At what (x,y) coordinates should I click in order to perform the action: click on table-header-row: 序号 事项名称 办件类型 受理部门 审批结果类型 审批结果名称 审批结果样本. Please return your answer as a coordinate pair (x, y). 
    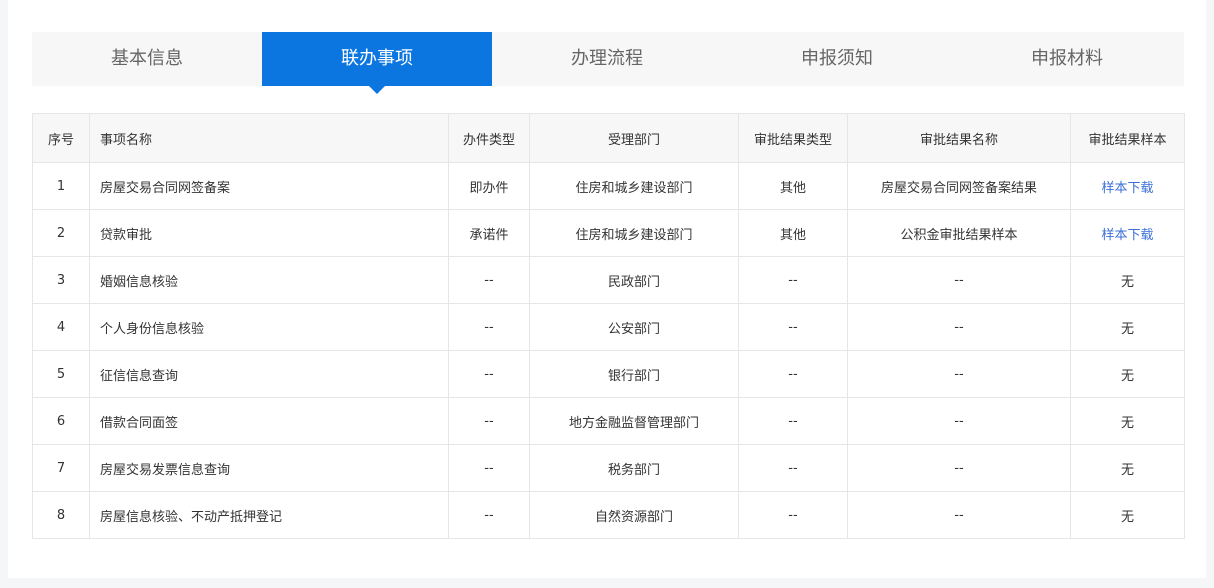
    Looking at the image, I should click on (608, 138).